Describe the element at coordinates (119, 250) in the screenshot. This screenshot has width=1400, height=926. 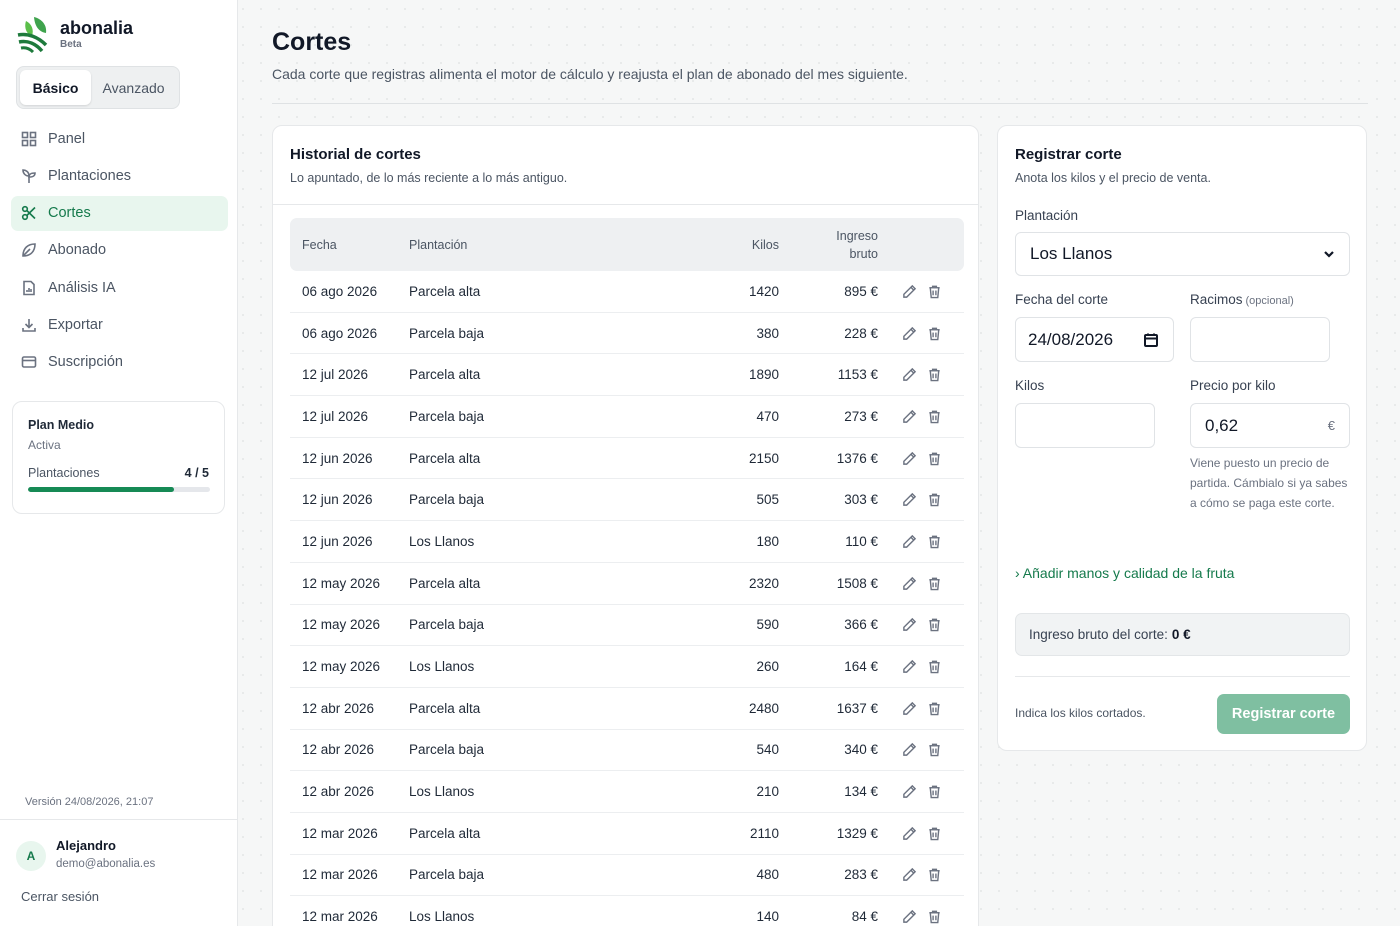
I see `sidebar-item-abonado: Abonado` at that location.